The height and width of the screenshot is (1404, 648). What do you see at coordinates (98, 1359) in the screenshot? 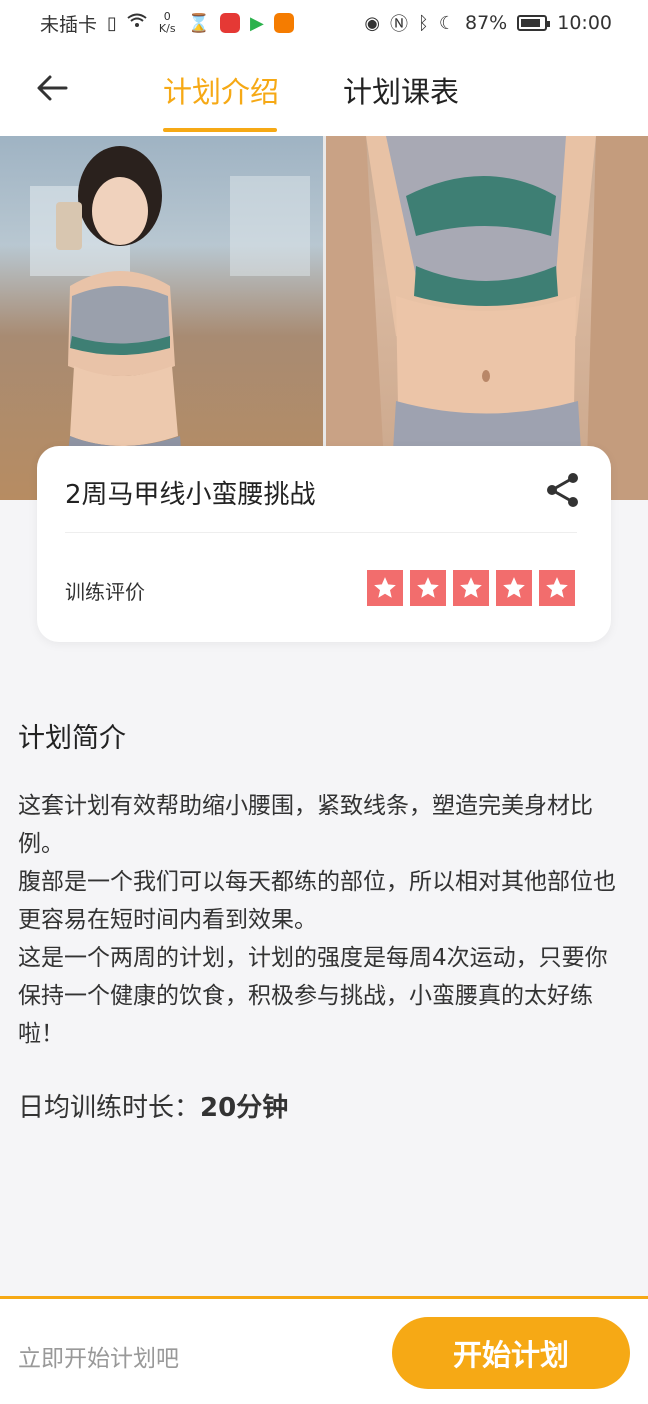
I see `start-hint: 立即开始计划吧` at bounding box center [98, 1359].